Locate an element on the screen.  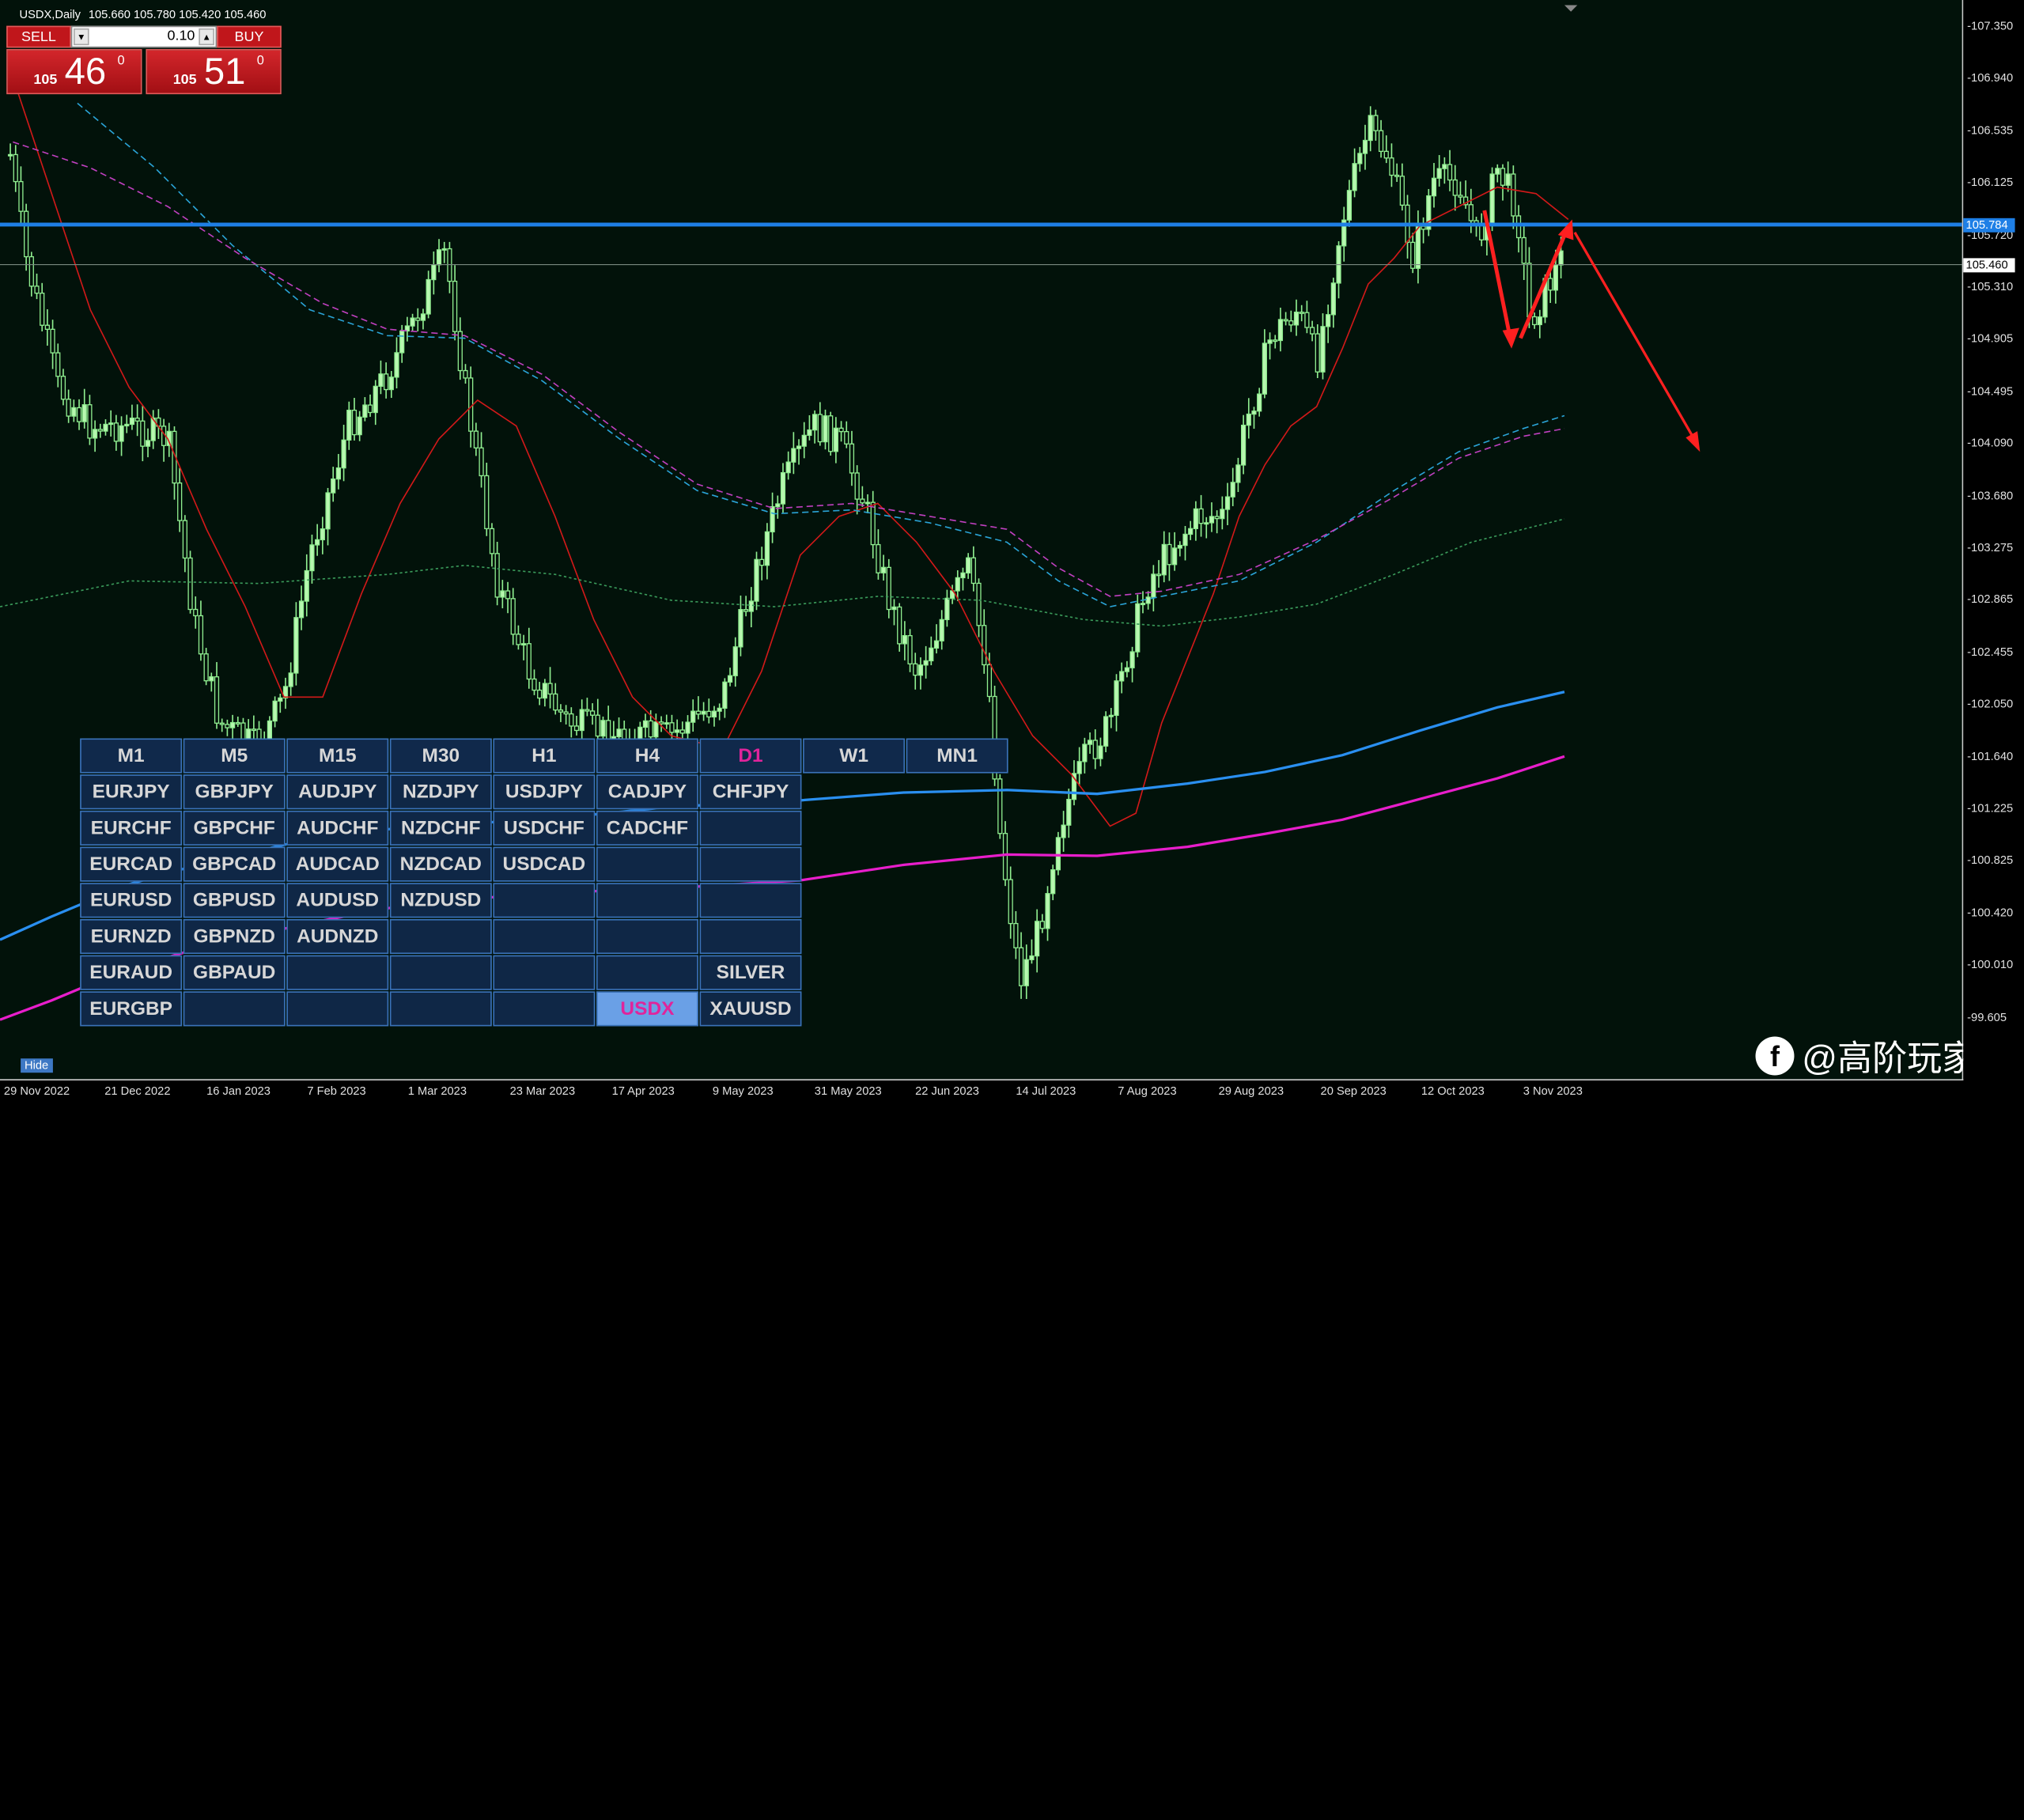
timeframe-mn1-button: MN1 is located at coordinates (957, 756).